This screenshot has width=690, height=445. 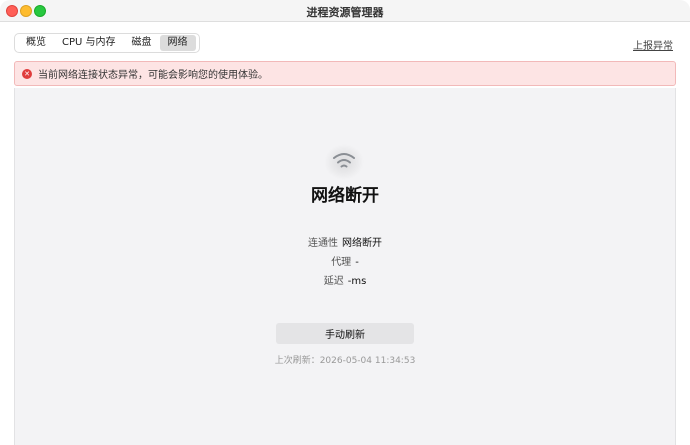 I want to click on latency-value: -ms, so click(x=357, y=281).